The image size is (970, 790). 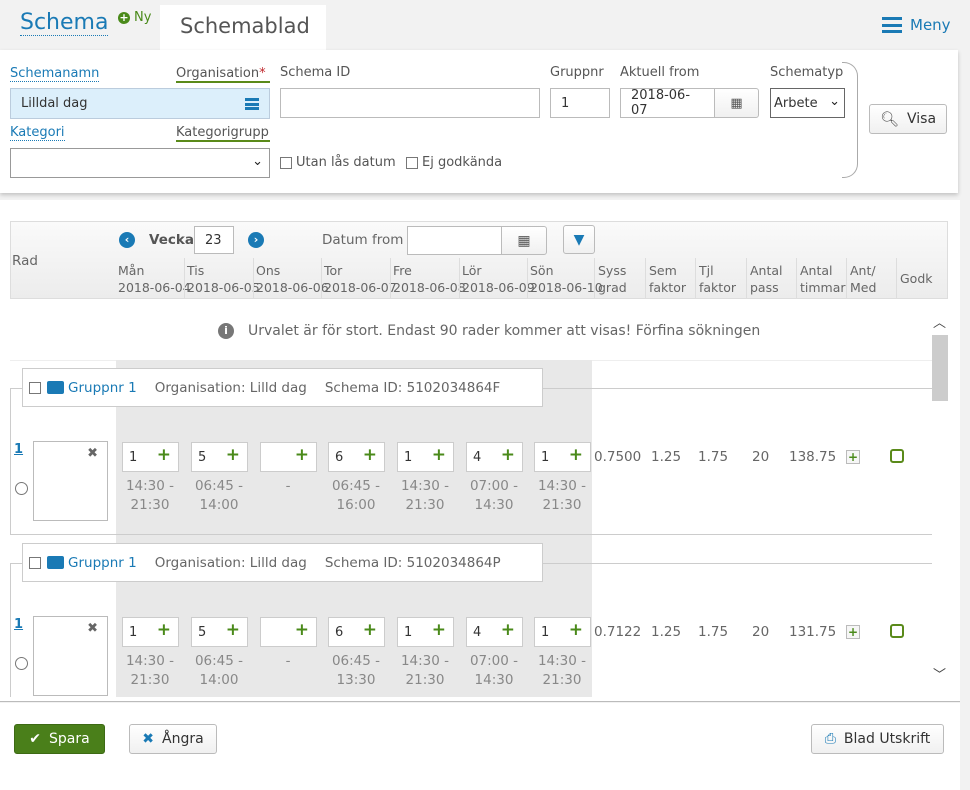 What do you see at coordinates (813, 632) in the screenshot?
I see `timmar-value: 131.75` at bounding box center [813, 632].